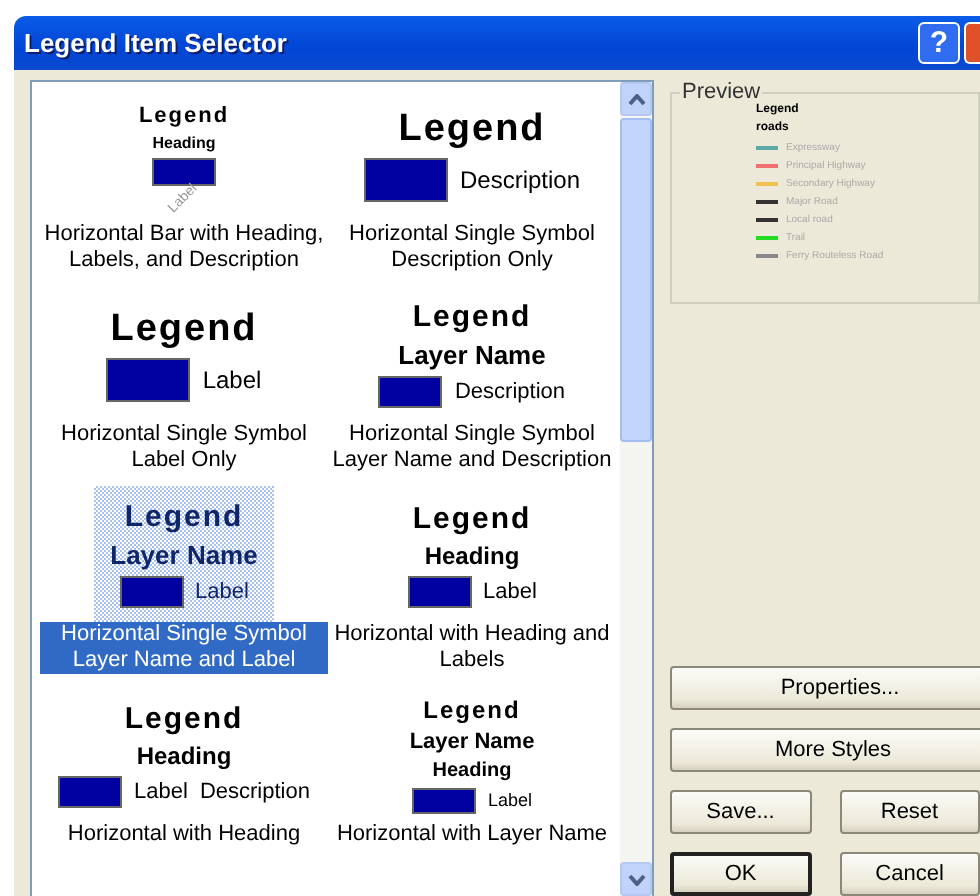 The image size is (980, 896). I want to click on reset-button: Reset, so click(909, 812).